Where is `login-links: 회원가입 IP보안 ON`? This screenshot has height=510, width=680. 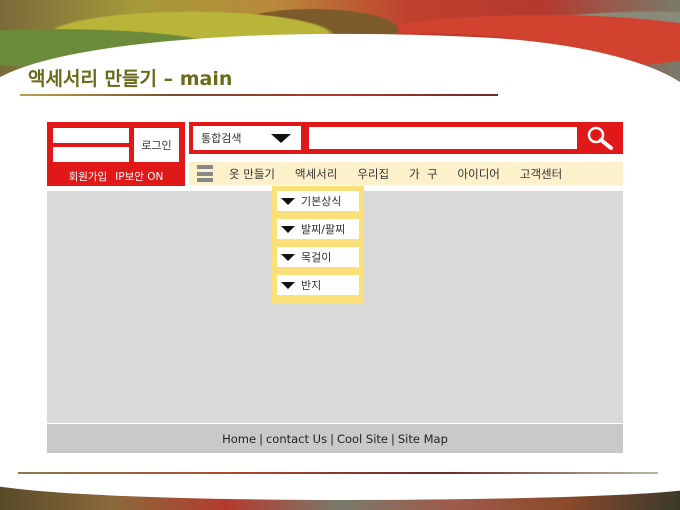
login-links: 회원가입 IP보안 ON is located at coordinates (116, 176).